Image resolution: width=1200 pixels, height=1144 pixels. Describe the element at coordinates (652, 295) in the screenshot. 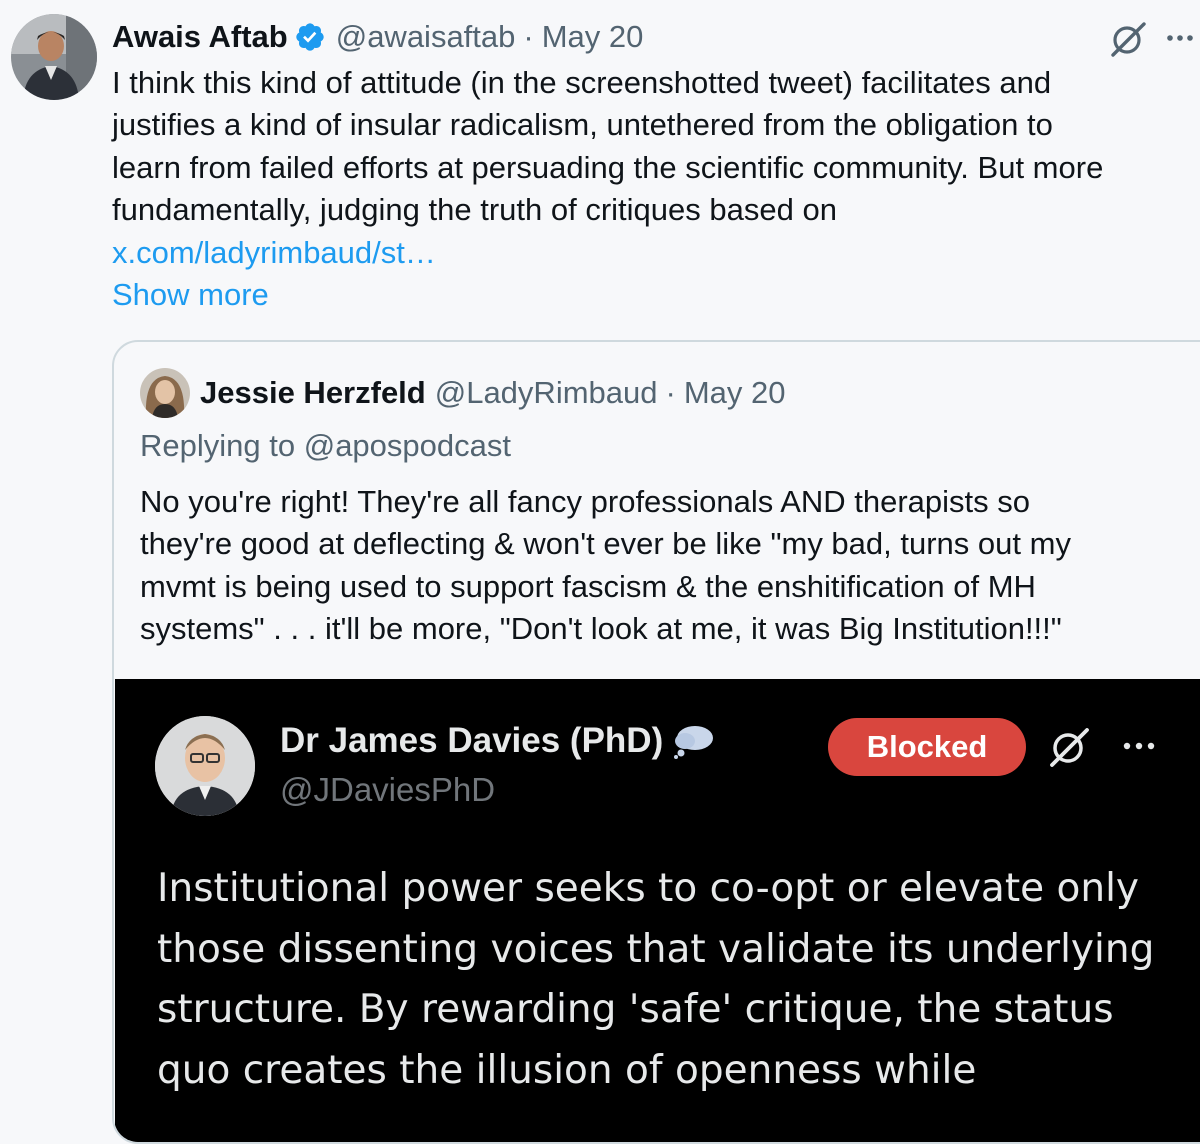

I see `show-more-link: Show more` at that location.